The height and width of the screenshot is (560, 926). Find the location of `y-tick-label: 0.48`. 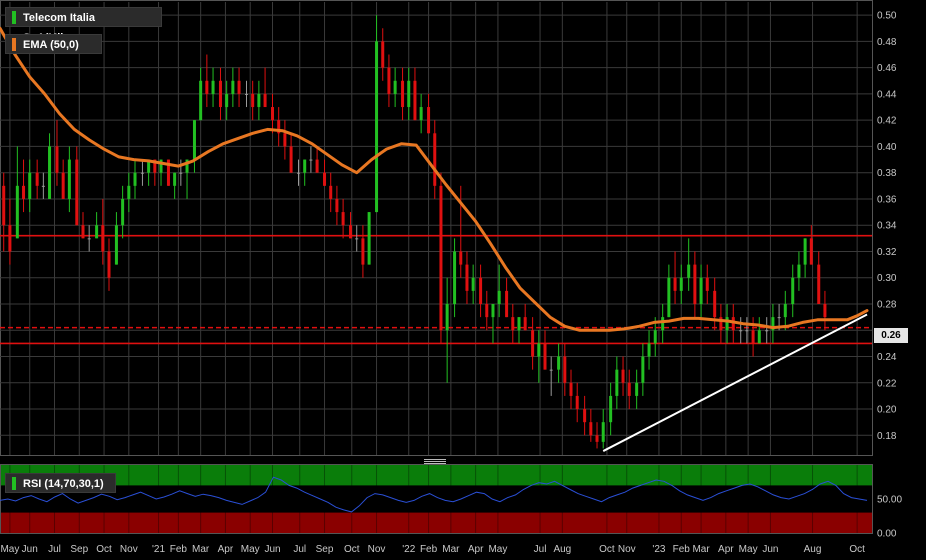

y-tick-label: 0.48 is located at coordinates (887, 42).